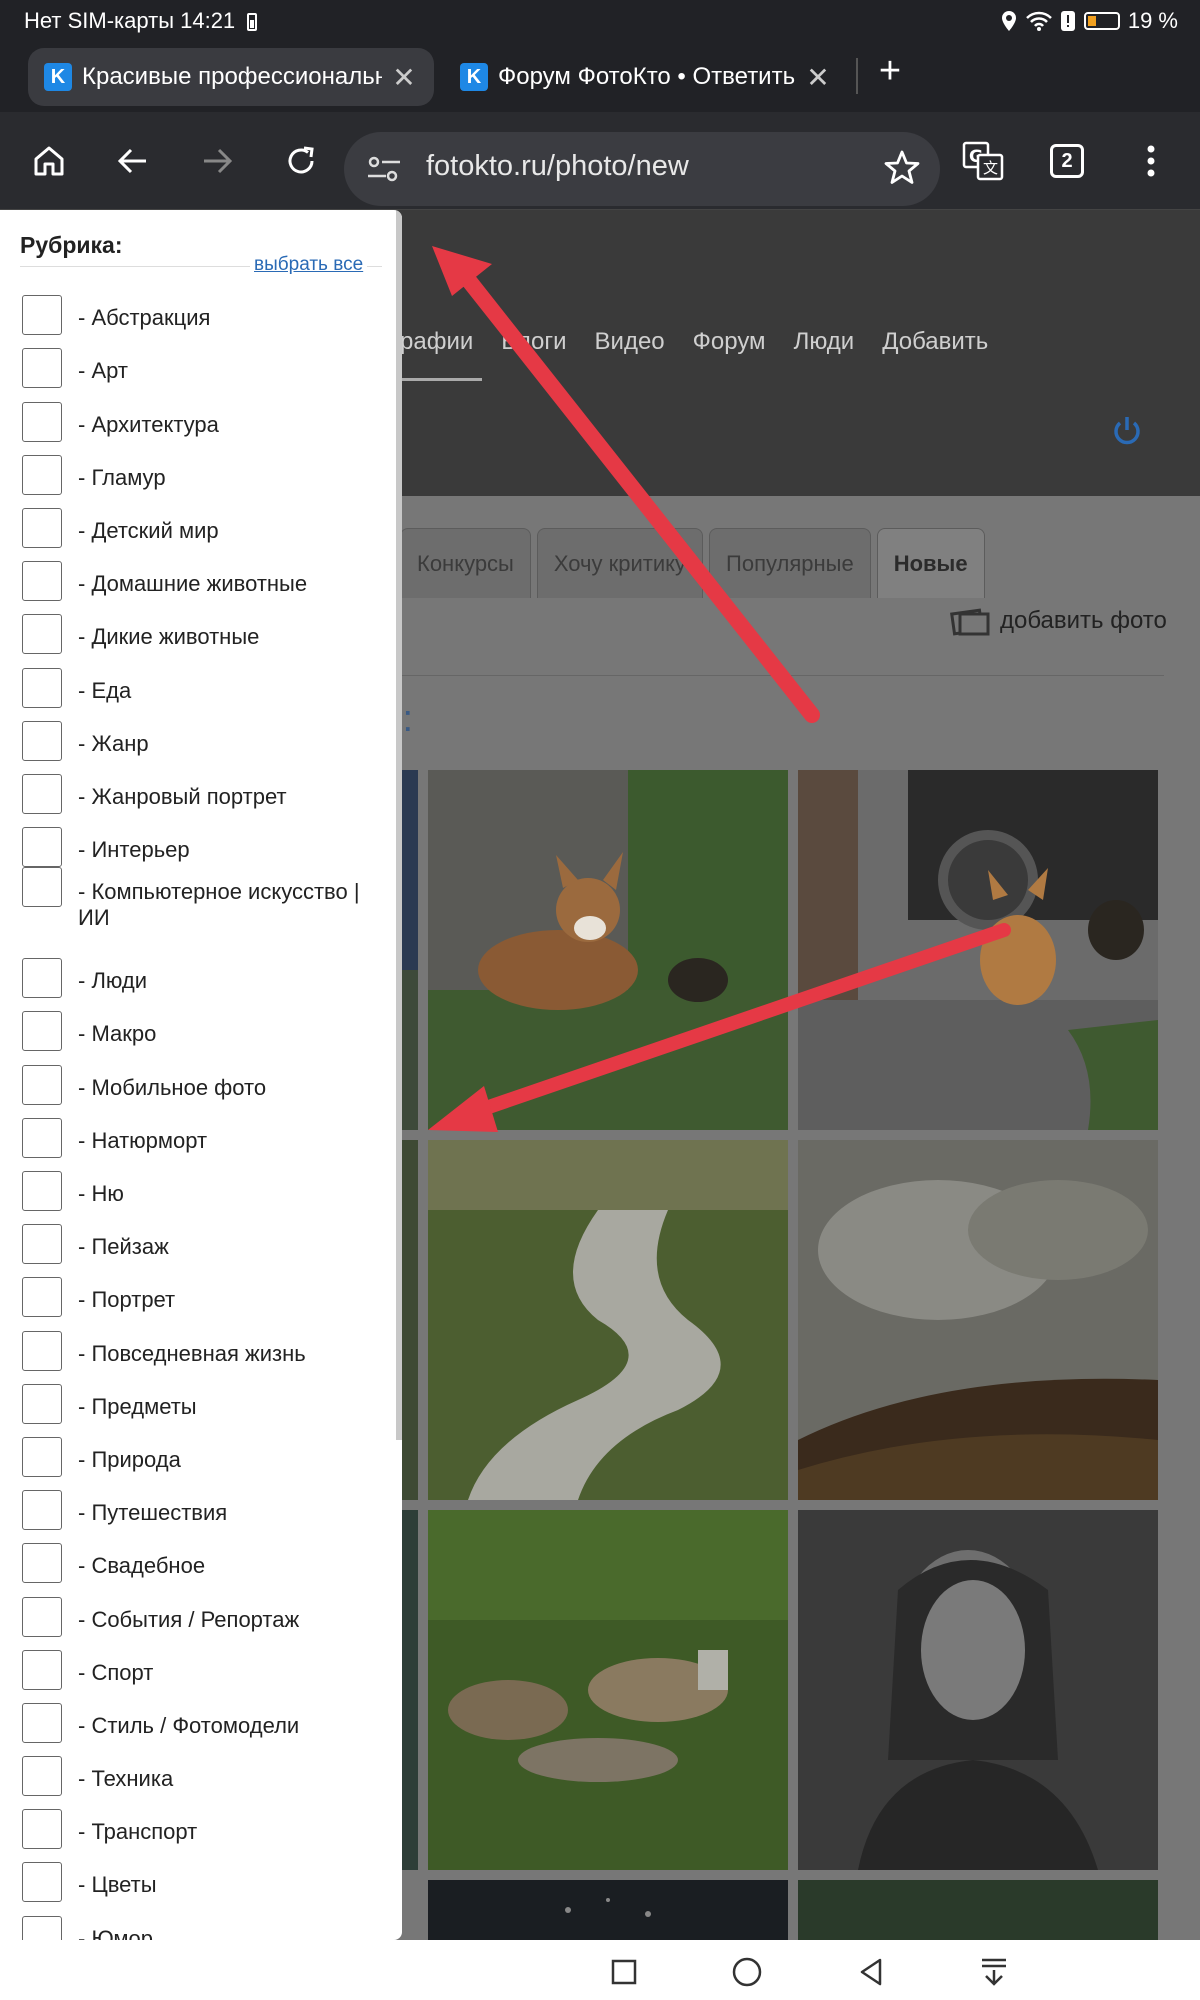 This screenshot has width=1200, height=2000. I want to click on tab-switcher-button: 2, so click(1067, 161).